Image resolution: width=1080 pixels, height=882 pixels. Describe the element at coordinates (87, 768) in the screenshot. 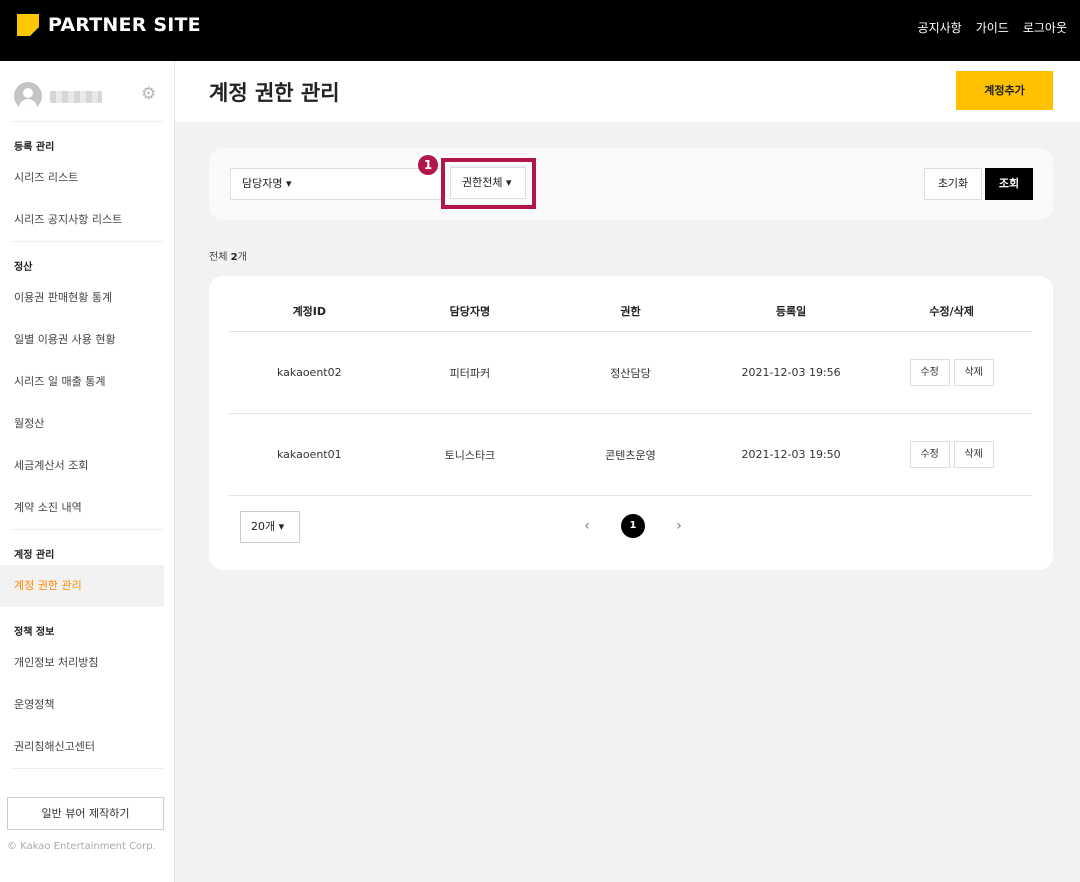

I see `divider` at that location.